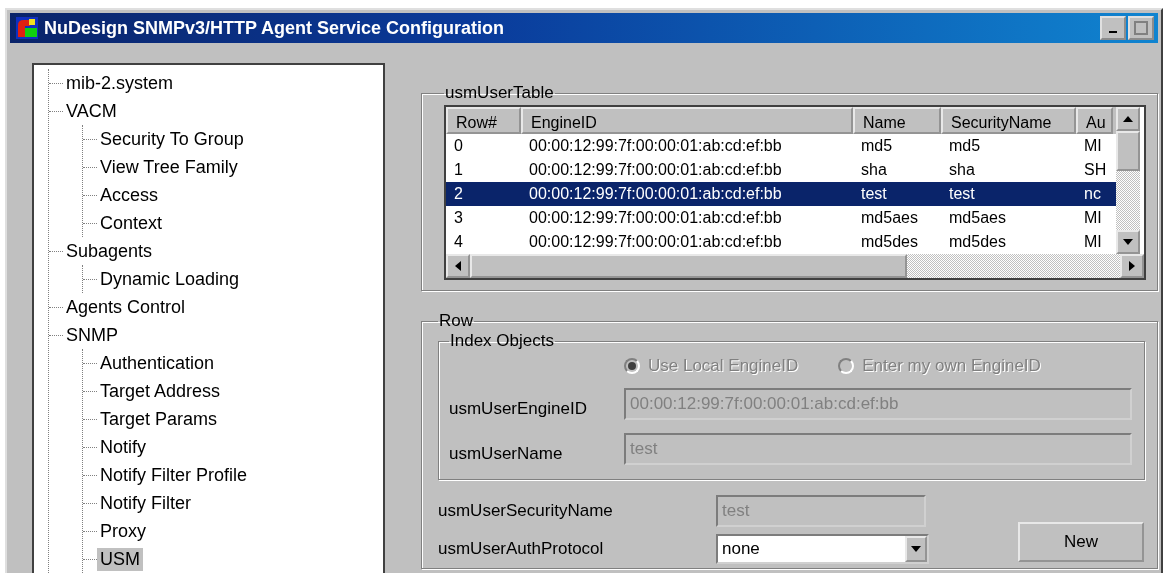  What do you see at coordinates (1092, 194) in the screenshot?
I see `table-cell-text: nc` at bounding box center [1092, 194].